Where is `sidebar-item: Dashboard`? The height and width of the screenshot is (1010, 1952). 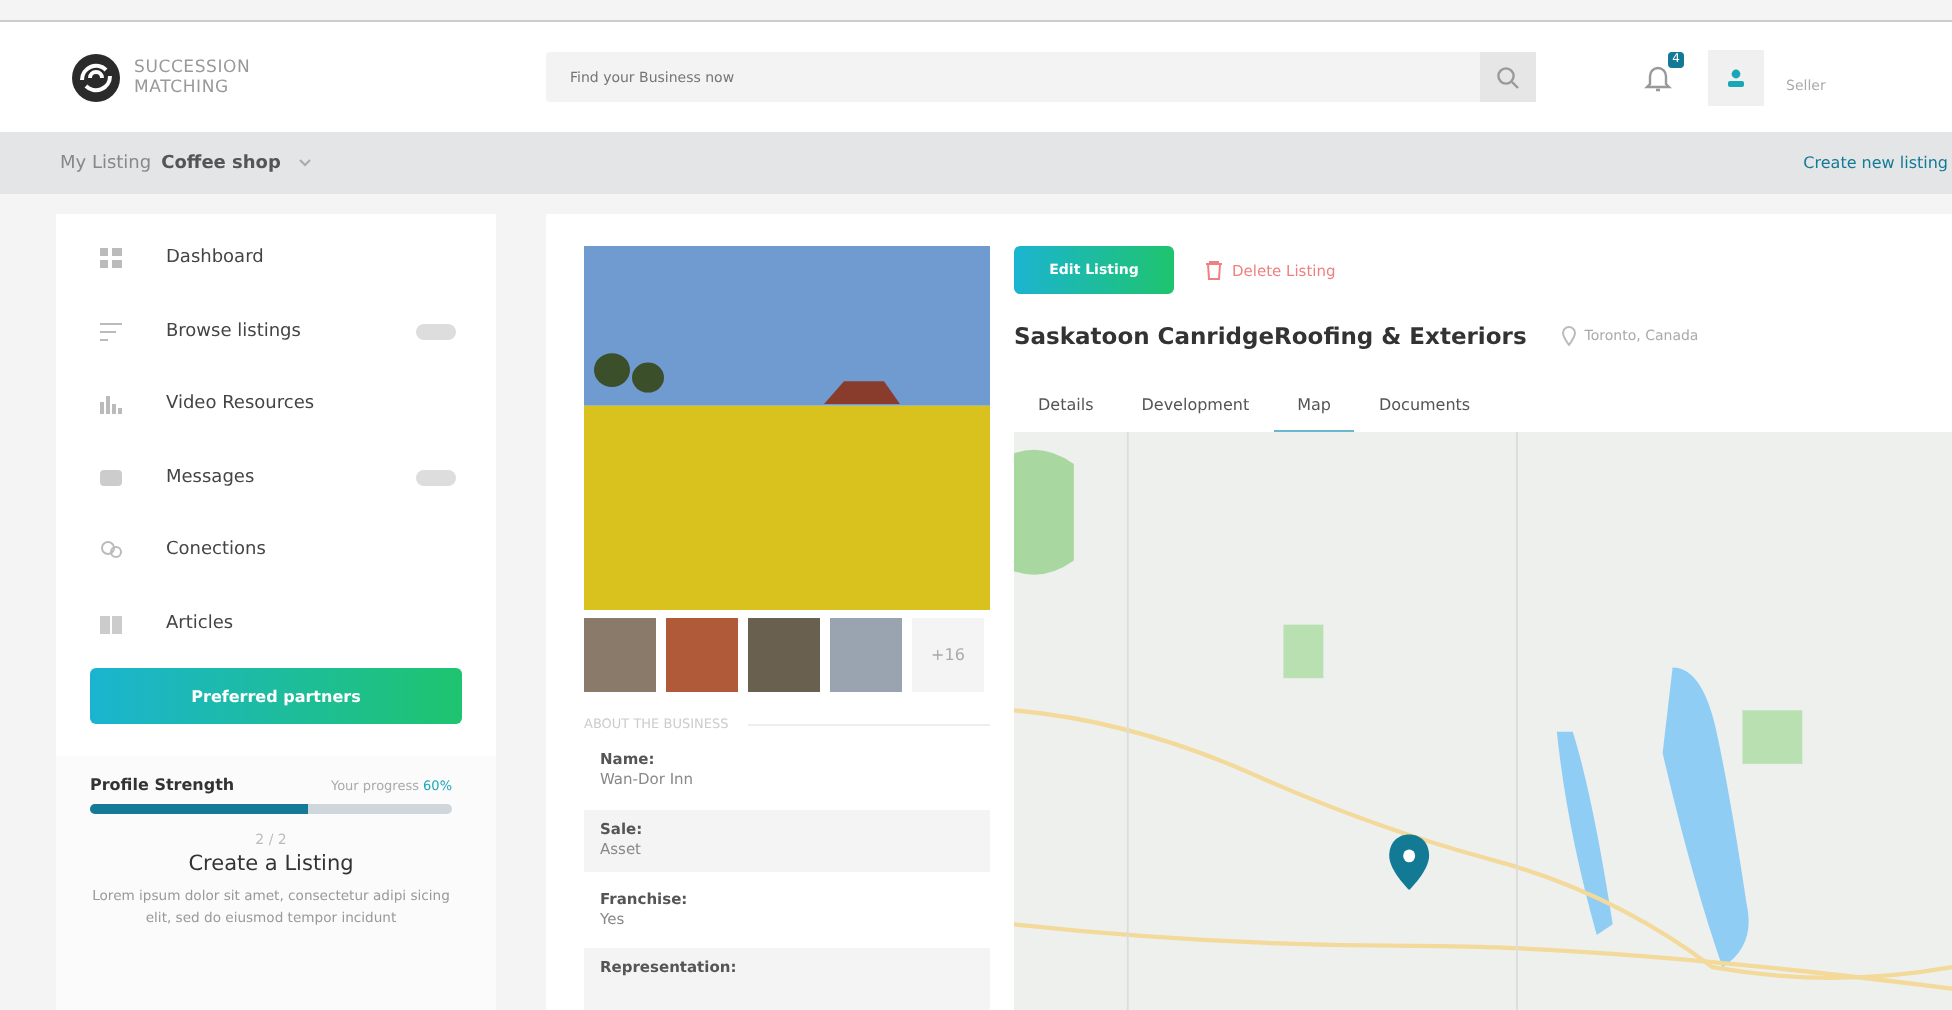
sidebar-item: Dashboard is located at coordinates (276, 258).